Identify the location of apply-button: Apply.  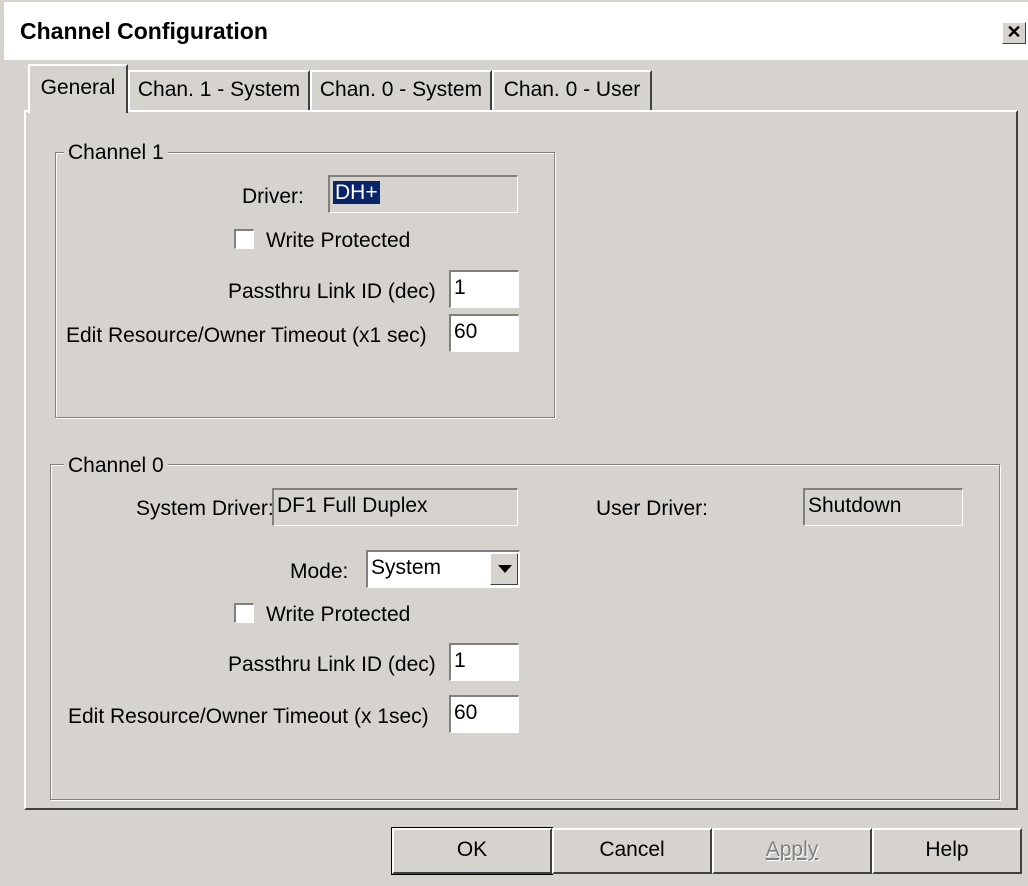
(792, 851).